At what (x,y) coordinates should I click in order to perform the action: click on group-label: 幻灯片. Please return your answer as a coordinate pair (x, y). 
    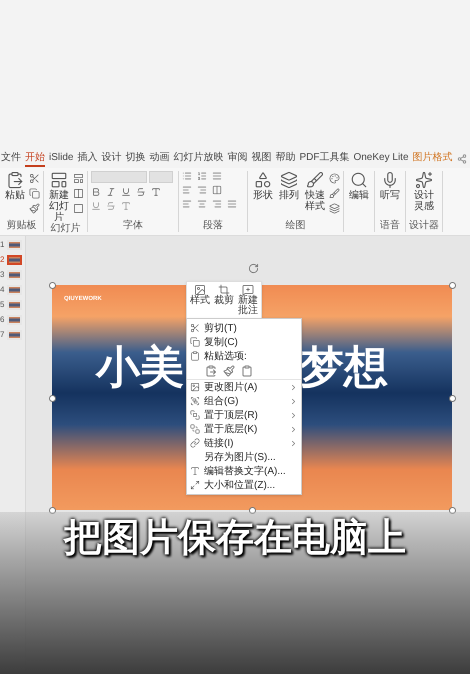
    Looking at the image, I should click on (65, 229).